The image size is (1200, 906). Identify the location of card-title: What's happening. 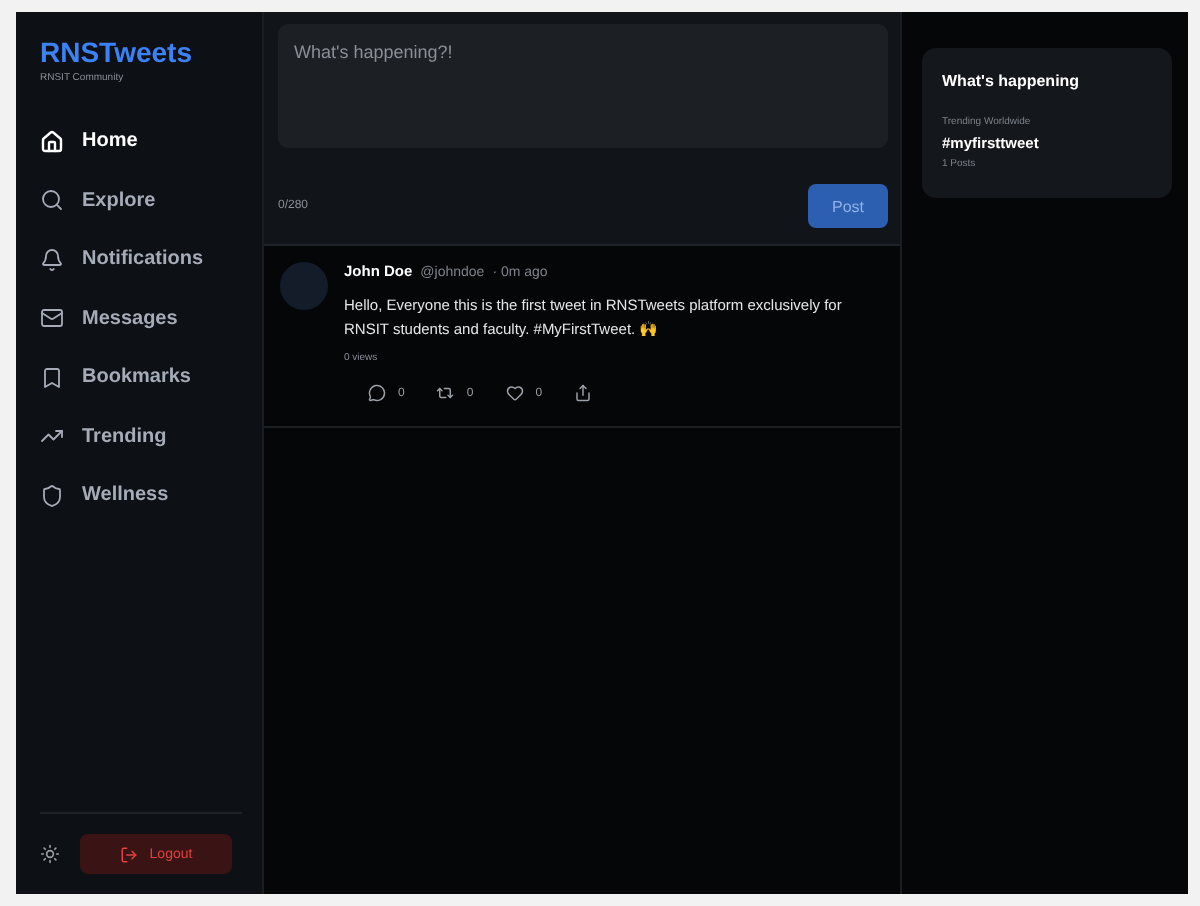
(1012, 81).